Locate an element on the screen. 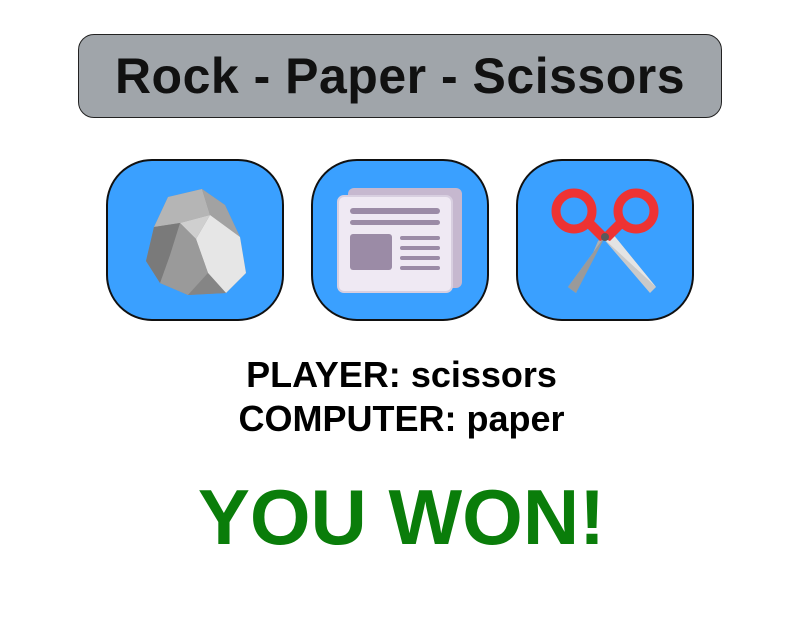  rock-button is located at coordinates (195, 240).